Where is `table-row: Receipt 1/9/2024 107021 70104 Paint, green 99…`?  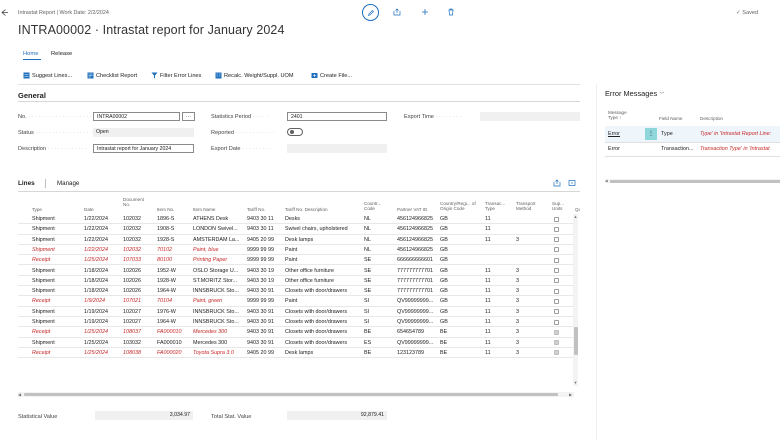
table-row: Receipt 1/9/2024 107021 70104 Paint, green 99… is located at coordinates (296, 301).